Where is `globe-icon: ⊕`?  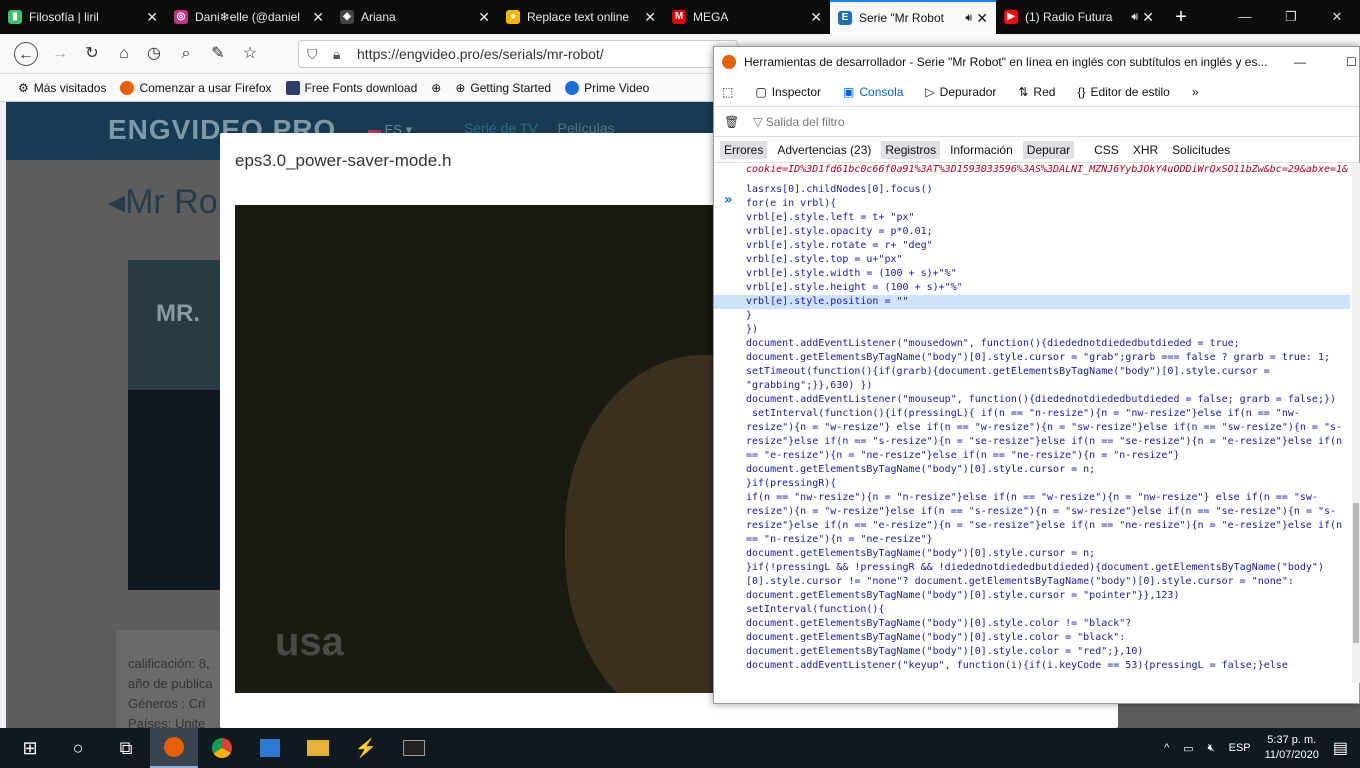 globe-icon: ⊕ is located at coordinates (436, 87).